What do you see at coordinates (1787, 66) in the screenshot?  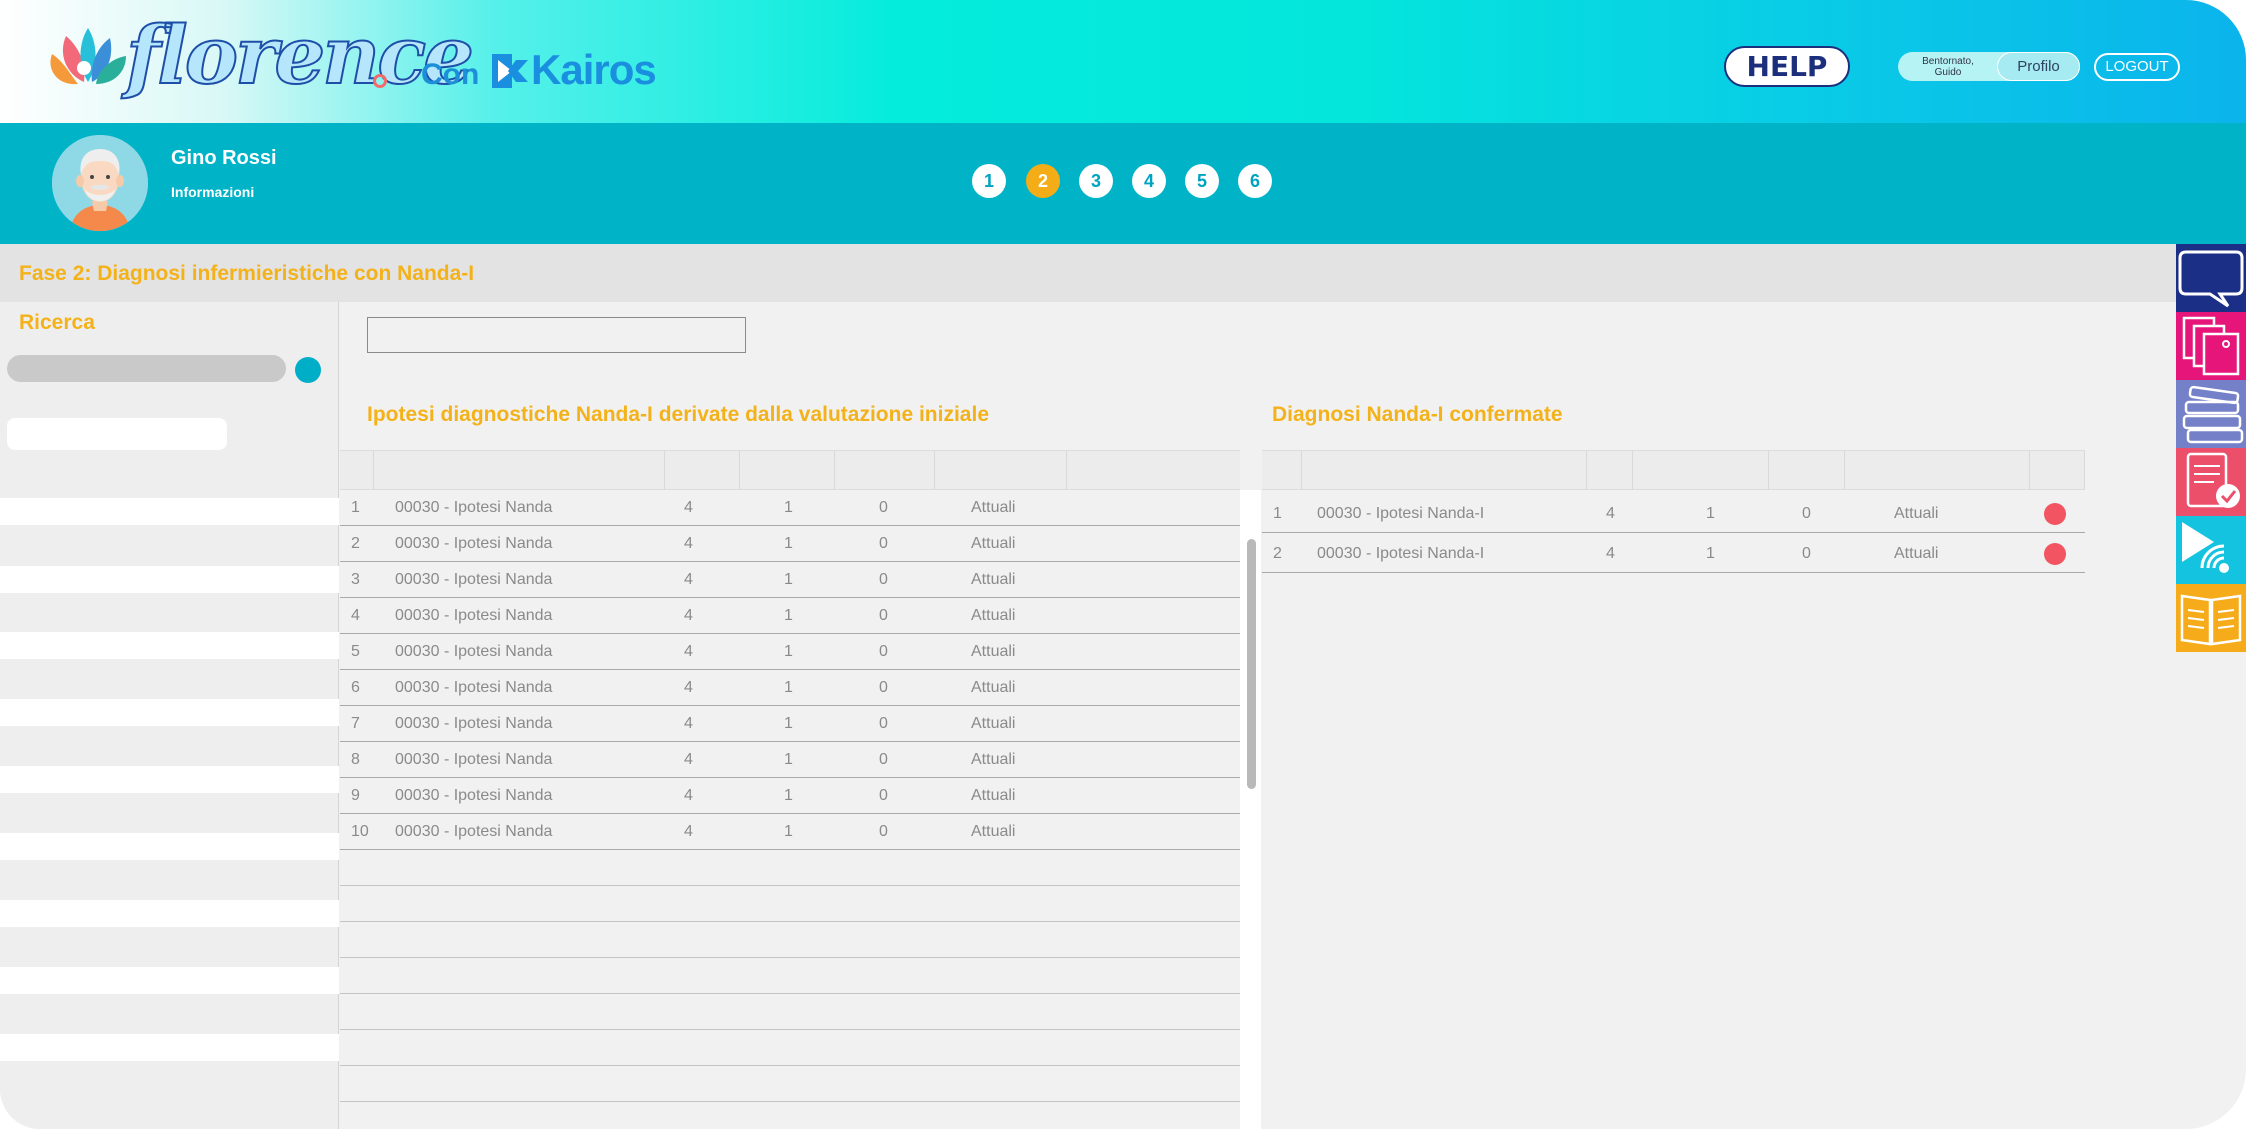 I see `help-button: HELP` at bounding box center [1787, 66].